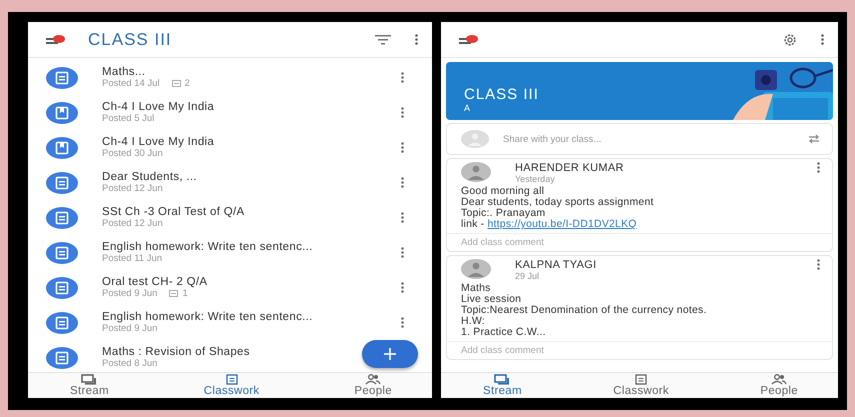 The width and height of the screenshot is (855, 417). Describe the element at coordinates (130, 40) in the screenshot. I see `class-title: CLASS III` at that location.